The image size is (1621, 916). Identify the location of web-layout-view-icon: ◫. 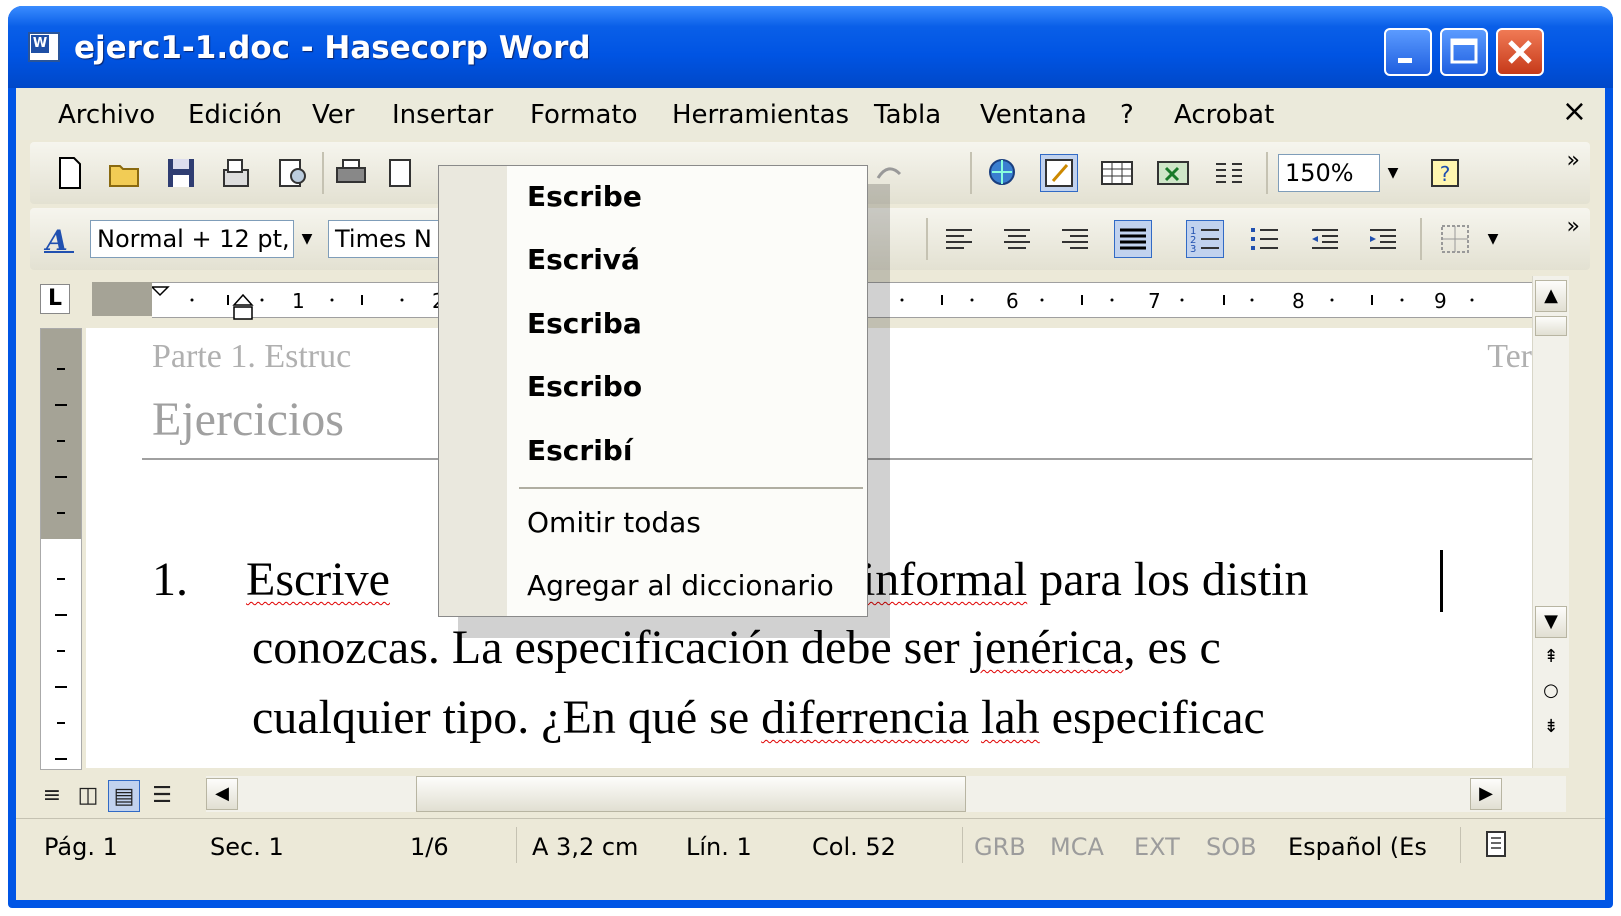
(88, 796).